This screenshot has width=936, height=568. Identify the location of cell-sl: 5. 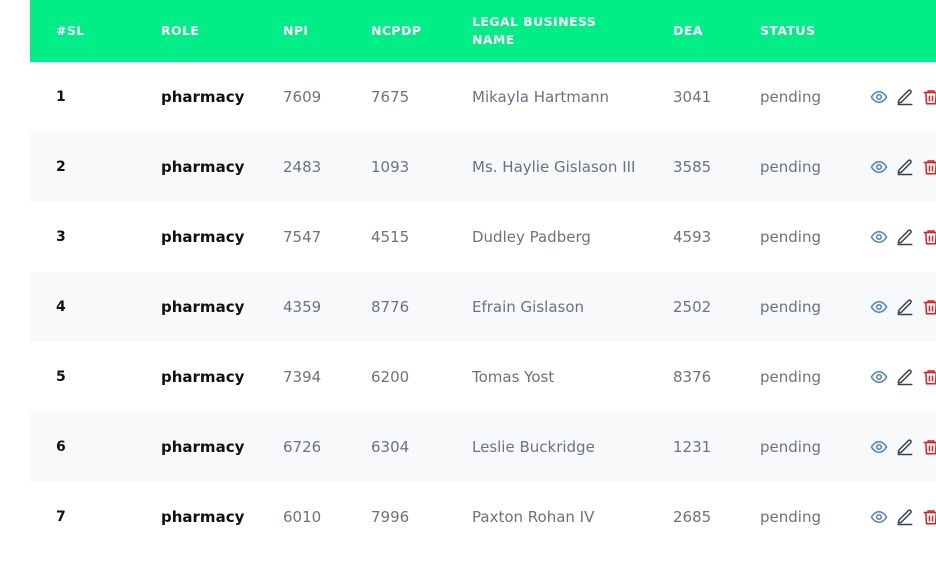
(61, 377).